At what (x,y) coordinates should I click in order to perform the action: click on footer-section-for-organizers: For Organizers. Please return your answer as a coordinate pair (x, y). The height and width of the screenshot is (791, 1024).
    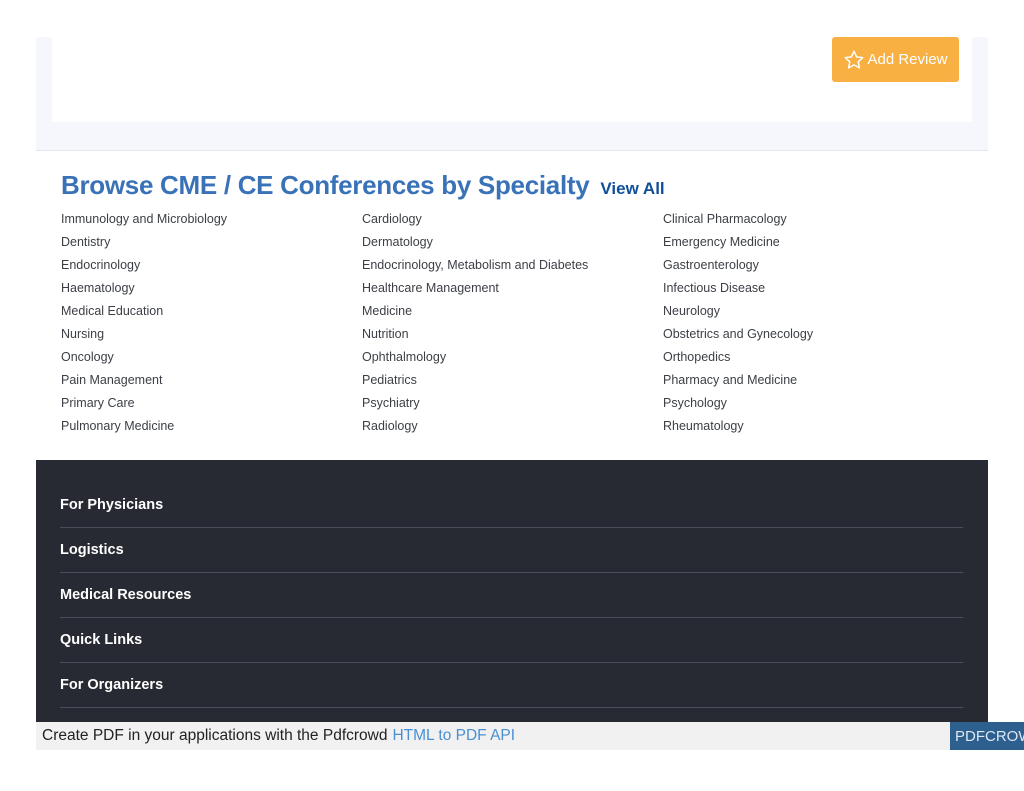
    Looking at the image, I should click on (511, 685).